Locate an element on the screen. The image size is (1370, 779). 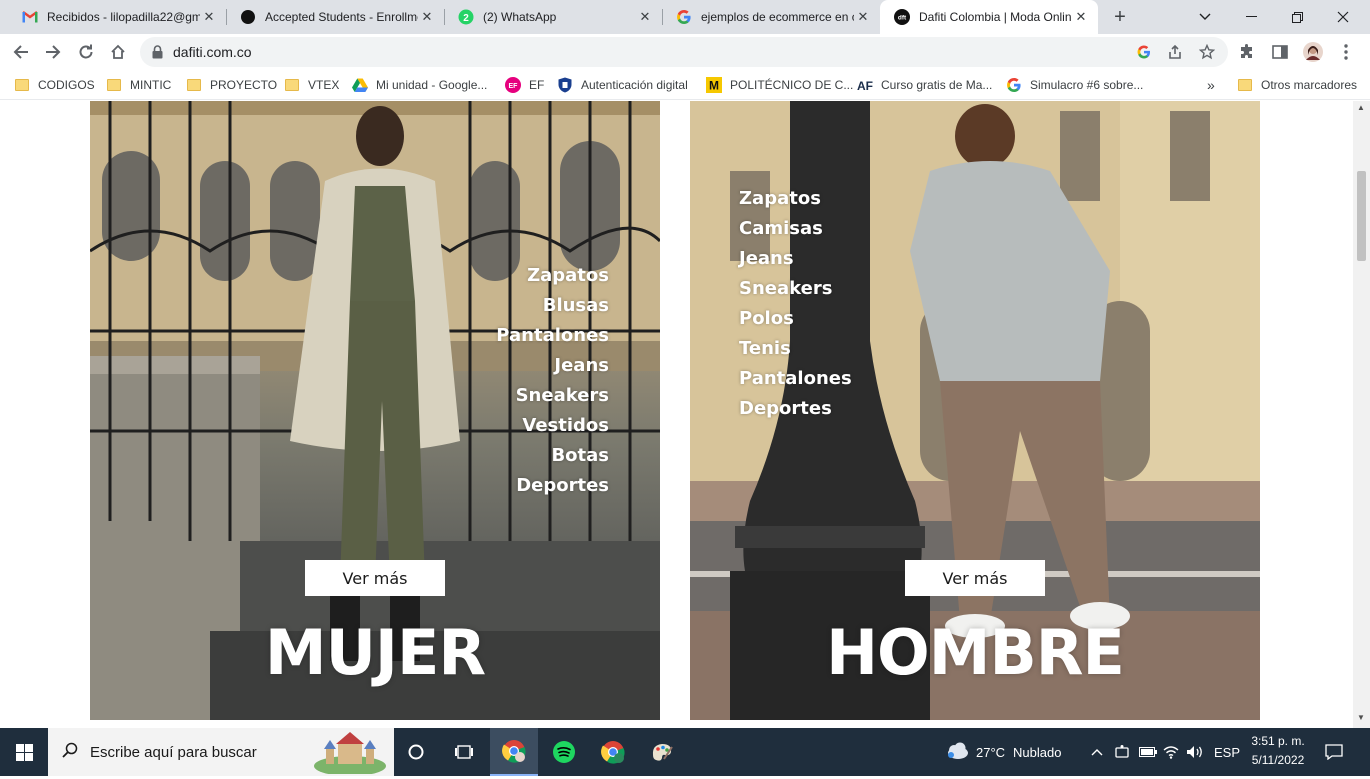
svg-text: dft is located at coordinates (902, 18).